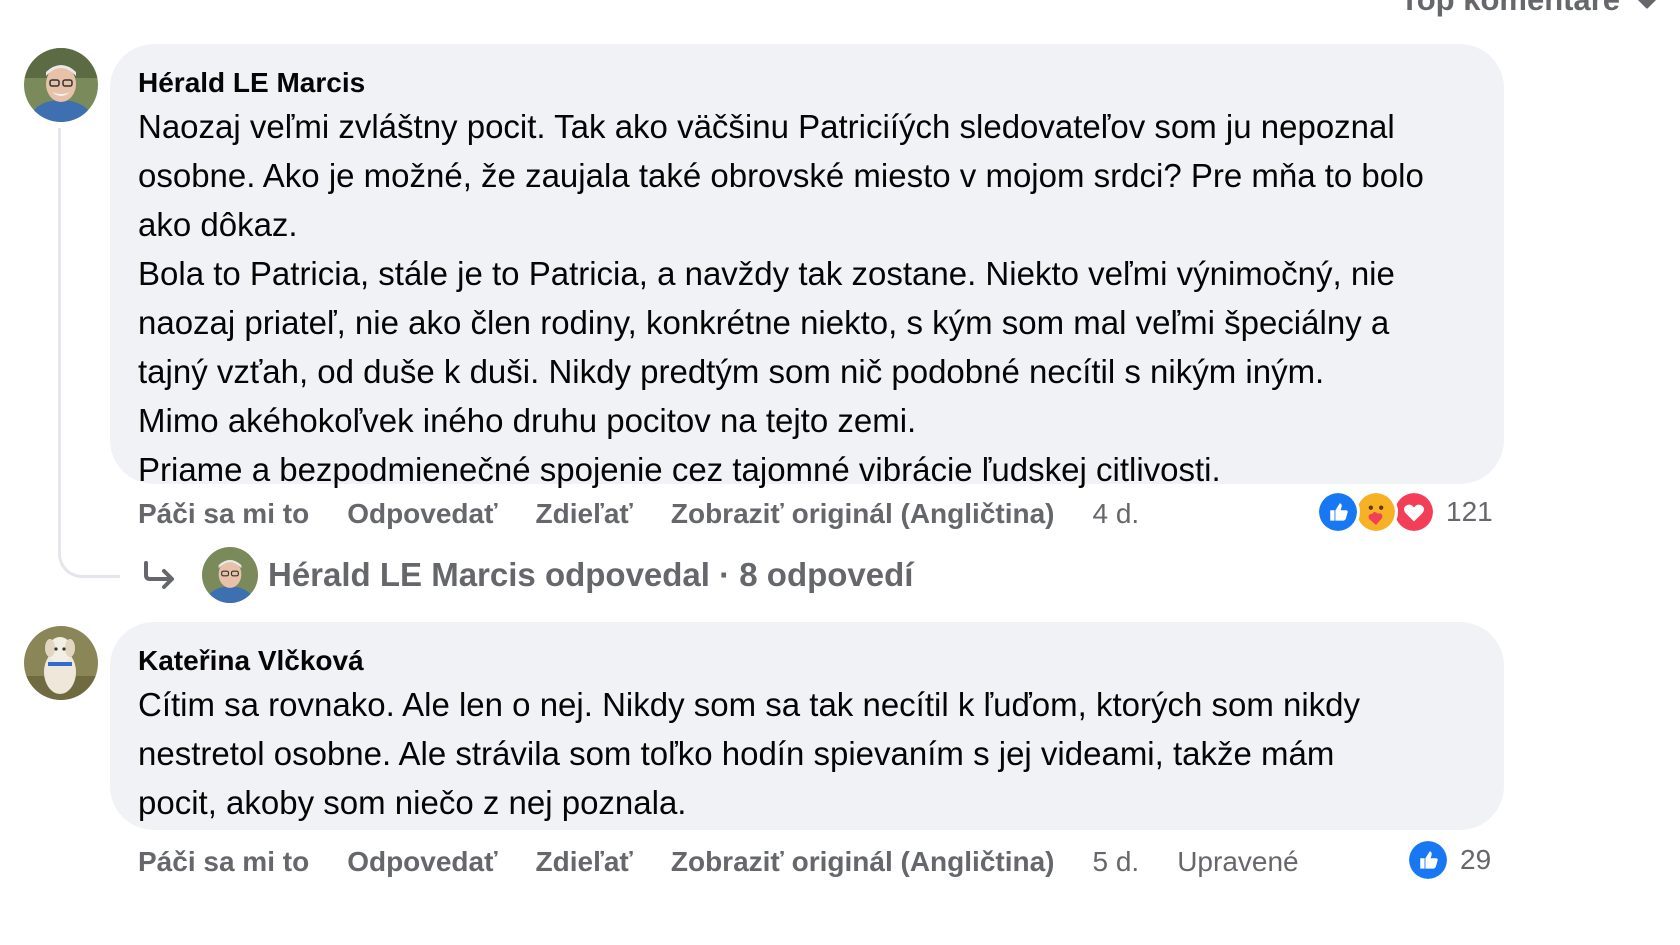  I want to click on like-button: Páči sa mi to, so click(223, 862).